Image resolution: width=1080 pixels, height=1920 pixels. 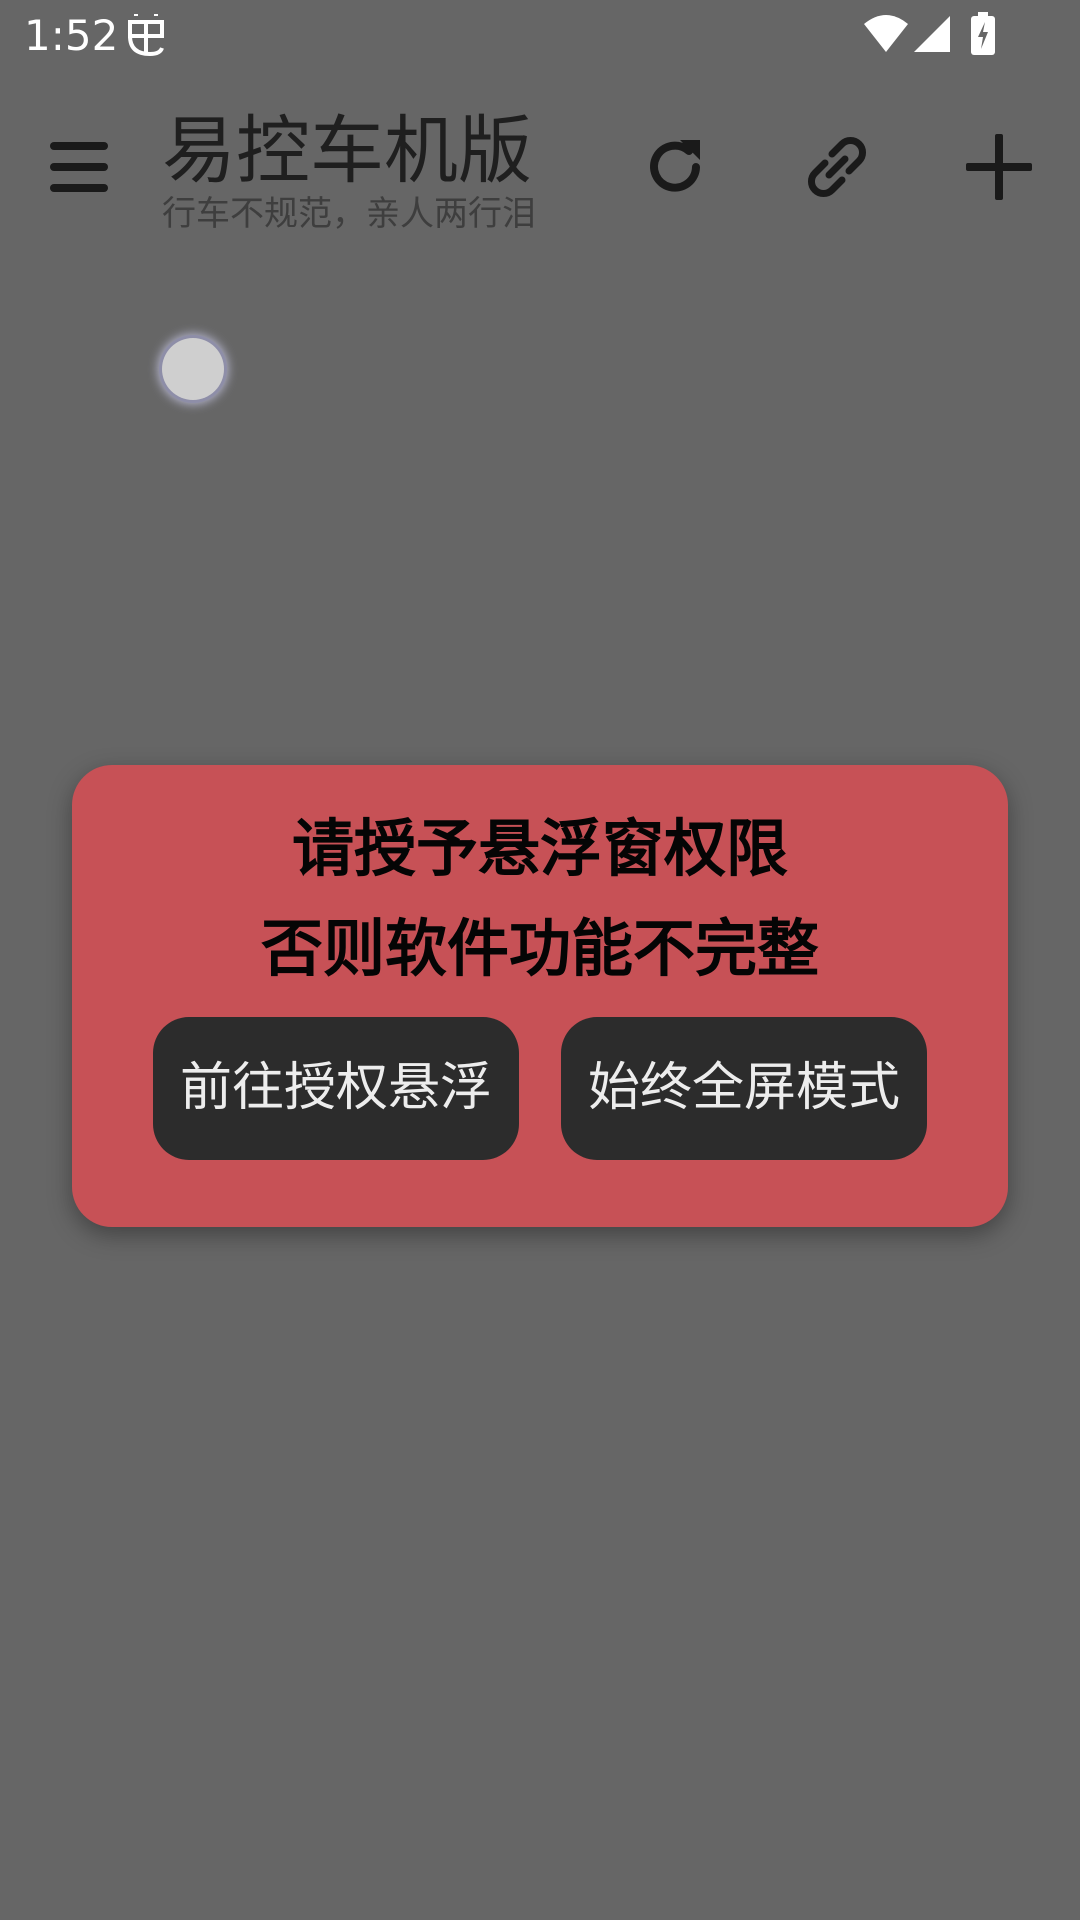 What do you see at coordinates (932, 34) in the screenshot?
I see `cell-signal-icon` at bounding box center [932, 34].